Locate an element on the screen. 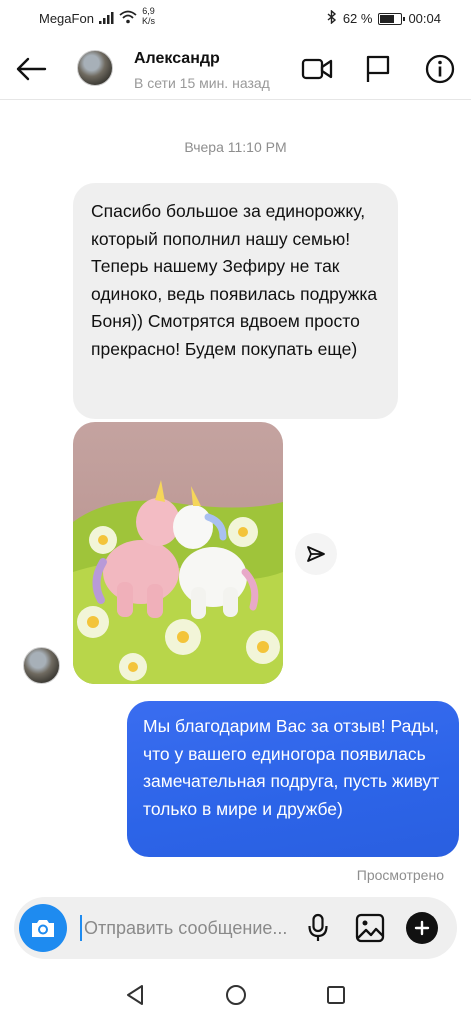  battery-icon is located at coordinates (392, 18).